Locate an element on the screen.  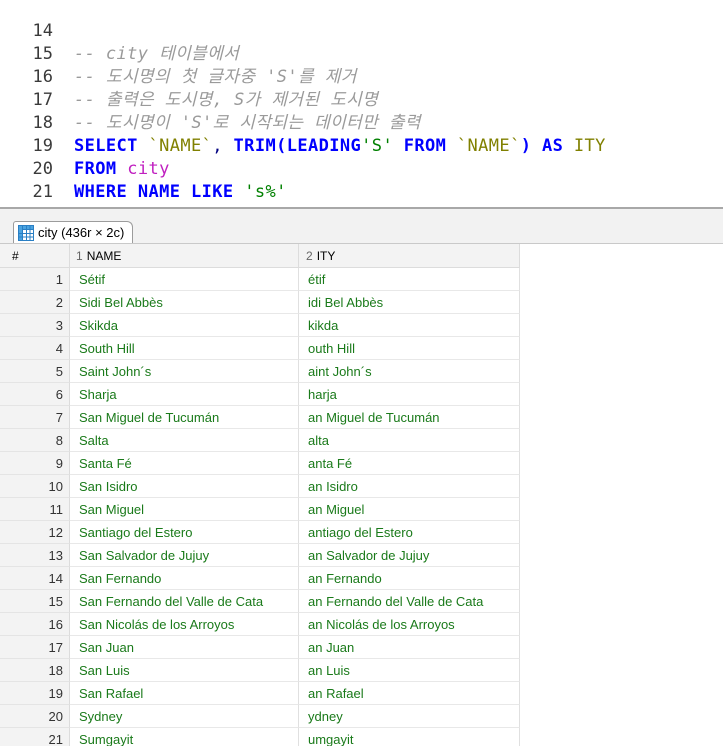
row-number: 9 is located at coordinates (35, 463).